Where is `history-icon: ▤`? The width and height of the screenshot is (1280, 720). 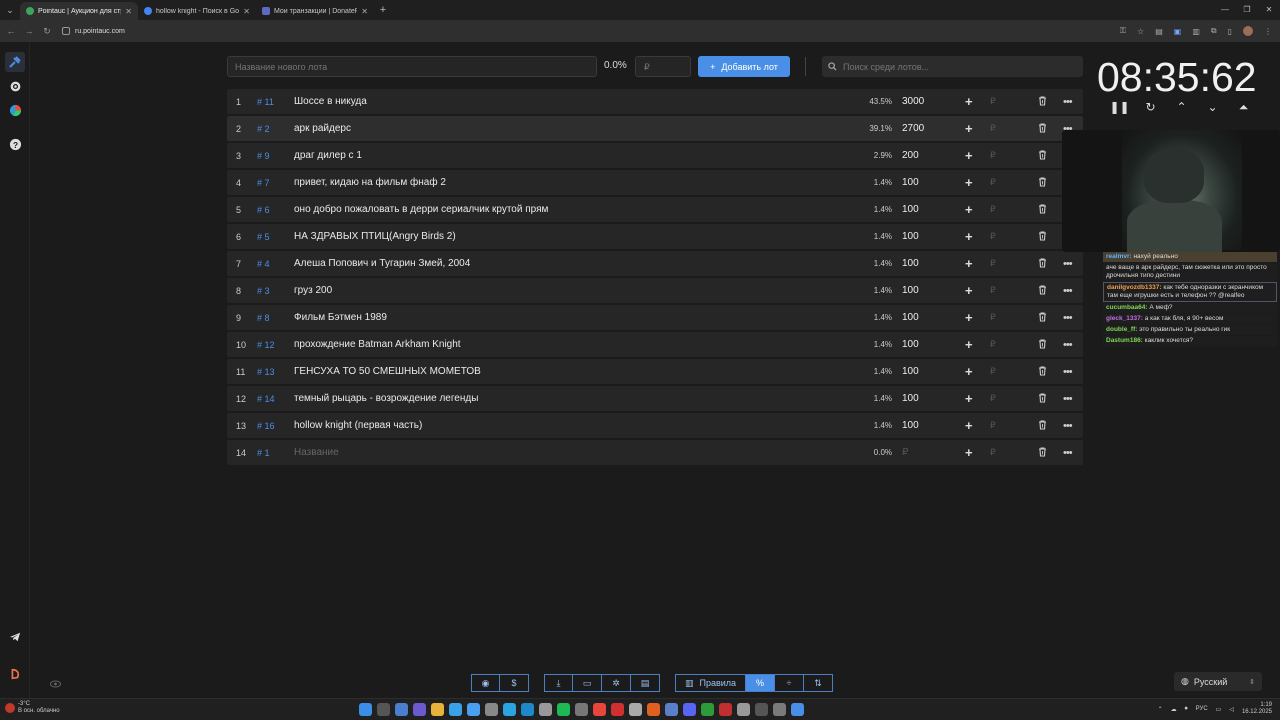
history-icon: ▤ is located at coordinates (645, 683).